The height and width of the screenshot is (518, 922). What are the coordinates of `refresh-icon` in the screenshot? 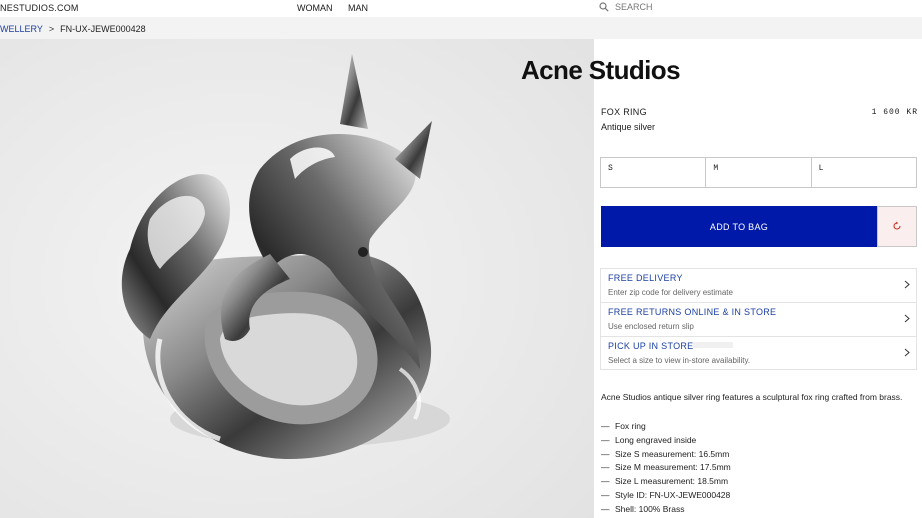 It's located at (897, 227).